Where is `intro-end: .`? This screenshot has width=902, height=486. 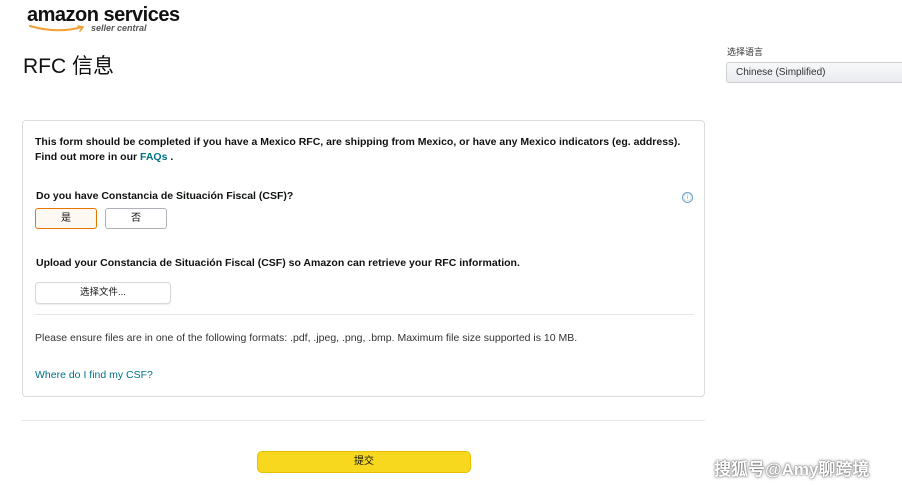 intro-end: . is located at coordinates (170, 157).